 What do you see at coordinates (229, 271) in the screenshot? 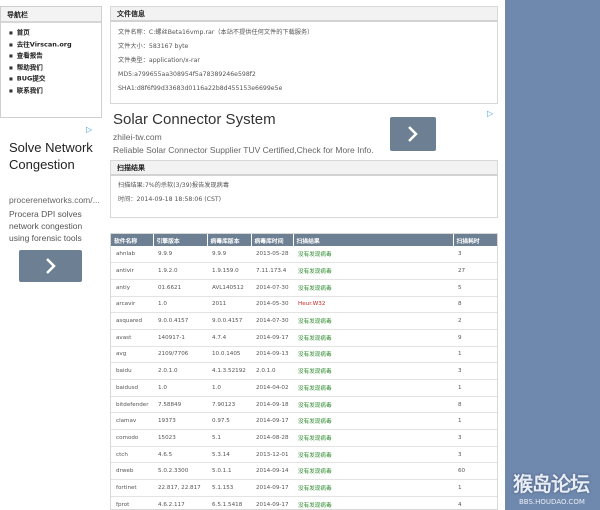
I see `cell-db-version: 1.9.159.0` at bounding box center [229, 271].